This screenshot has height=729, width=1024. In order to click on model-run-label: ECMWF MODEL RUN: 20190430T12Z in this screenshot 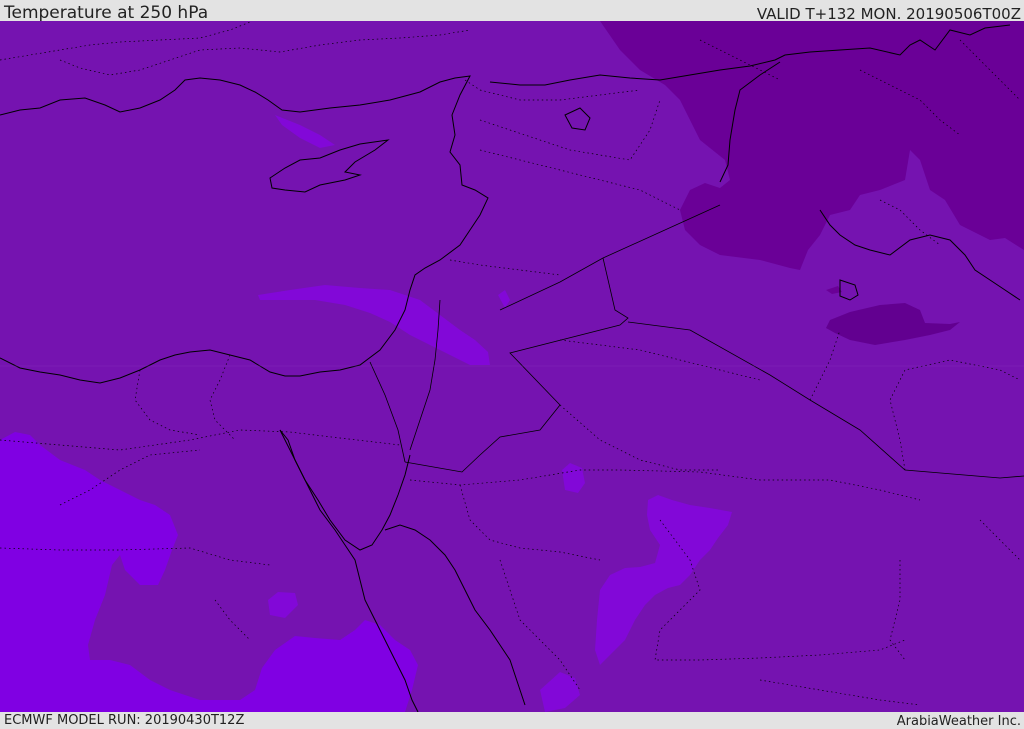, I will do `click(124, 720)`.